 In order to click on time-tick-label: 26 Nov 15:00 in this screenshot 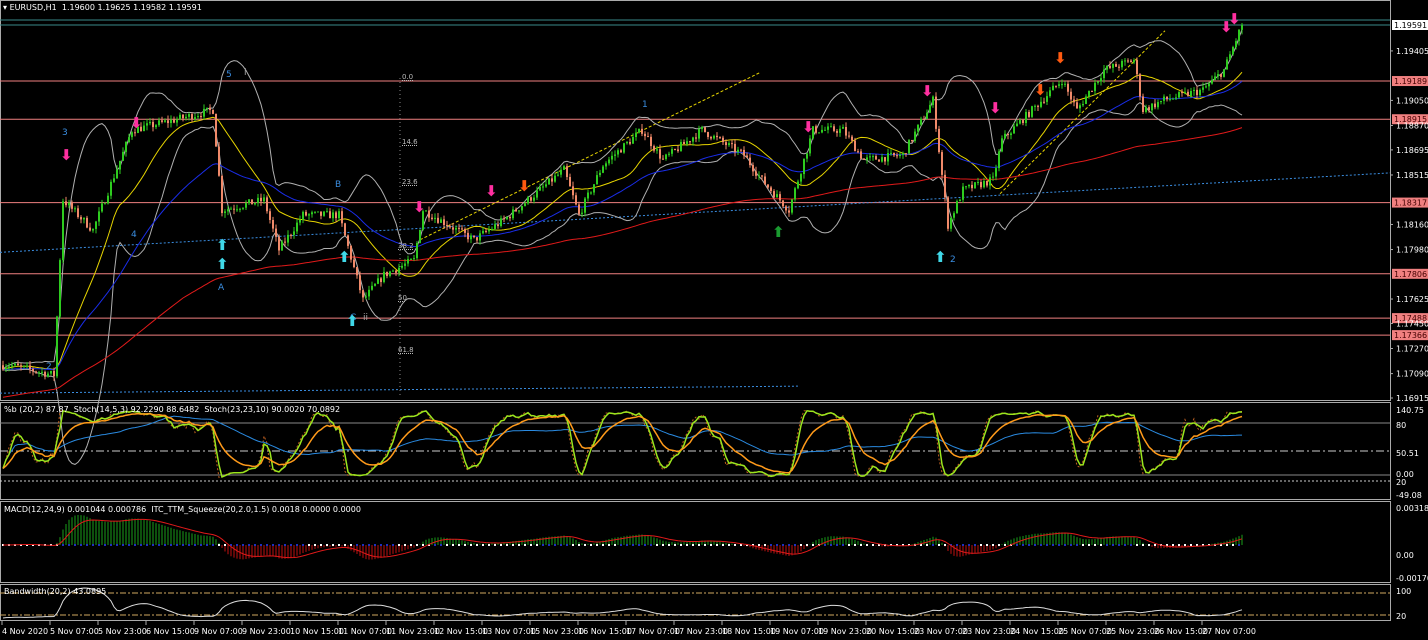, I will do `click(1181, 631)`.